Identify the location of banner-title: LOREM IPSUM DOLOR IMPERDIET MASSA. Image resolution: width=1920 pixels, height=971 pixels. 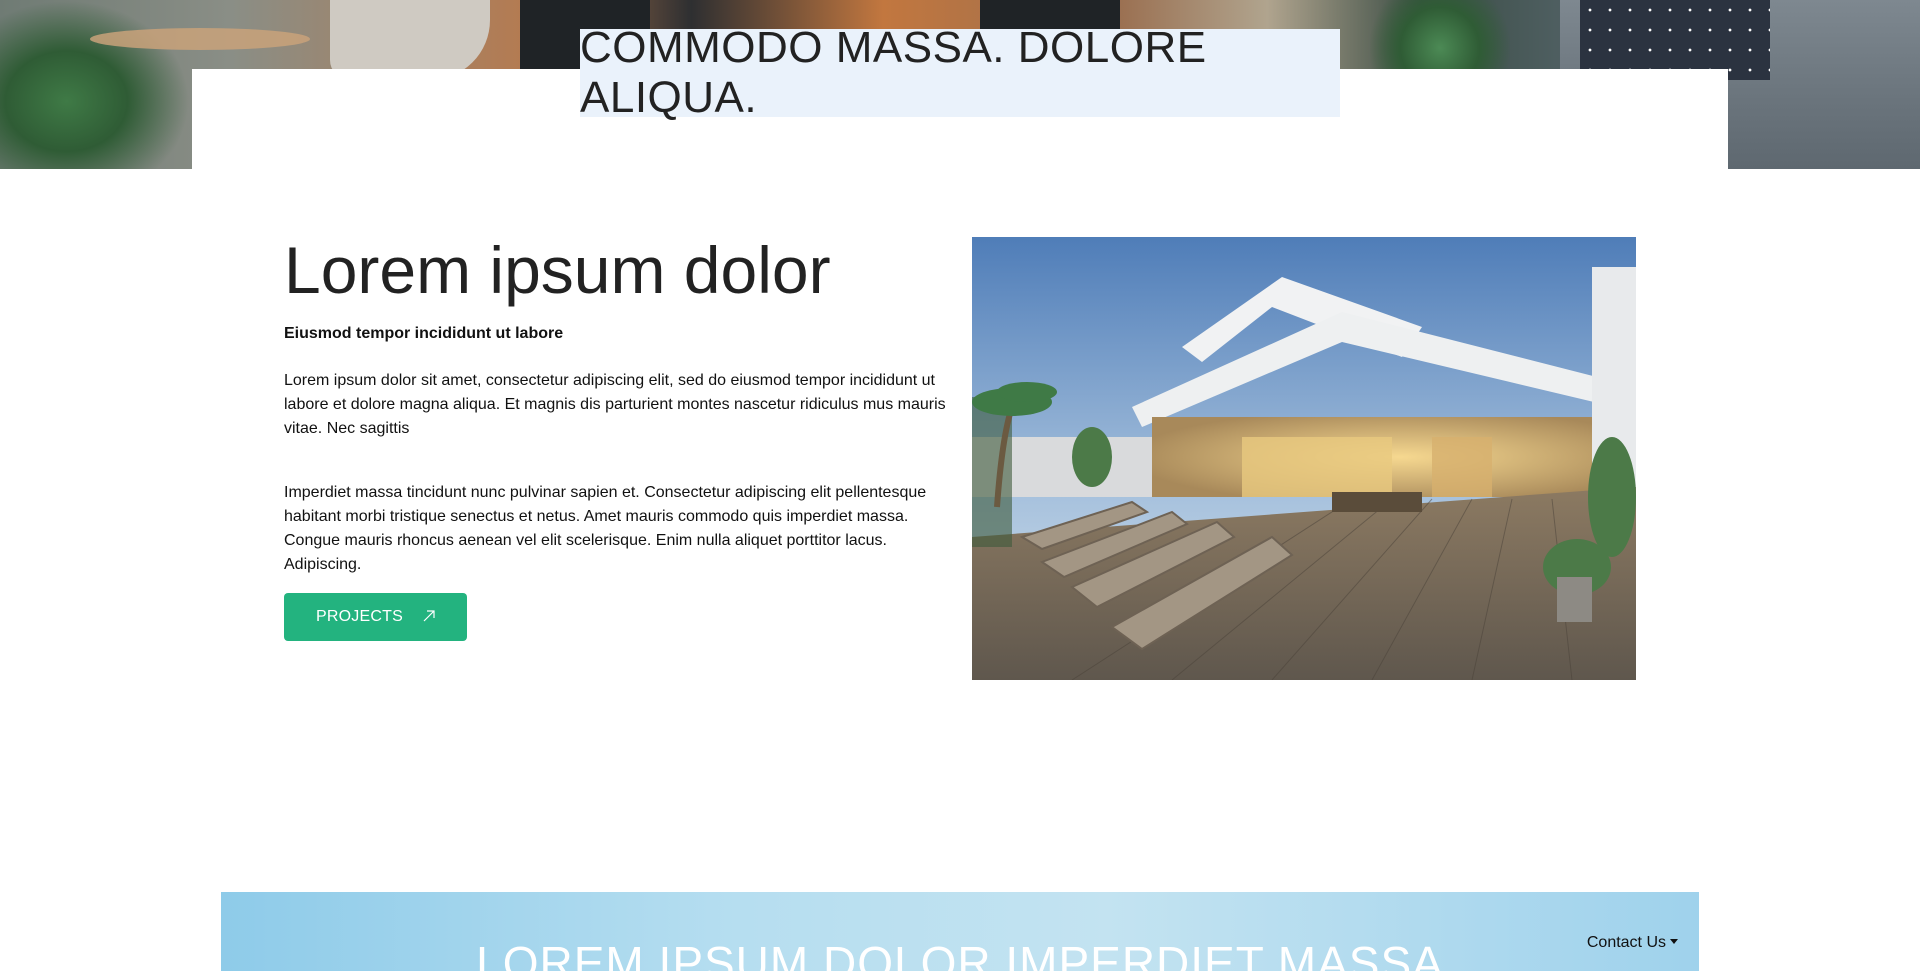
(960, 954).